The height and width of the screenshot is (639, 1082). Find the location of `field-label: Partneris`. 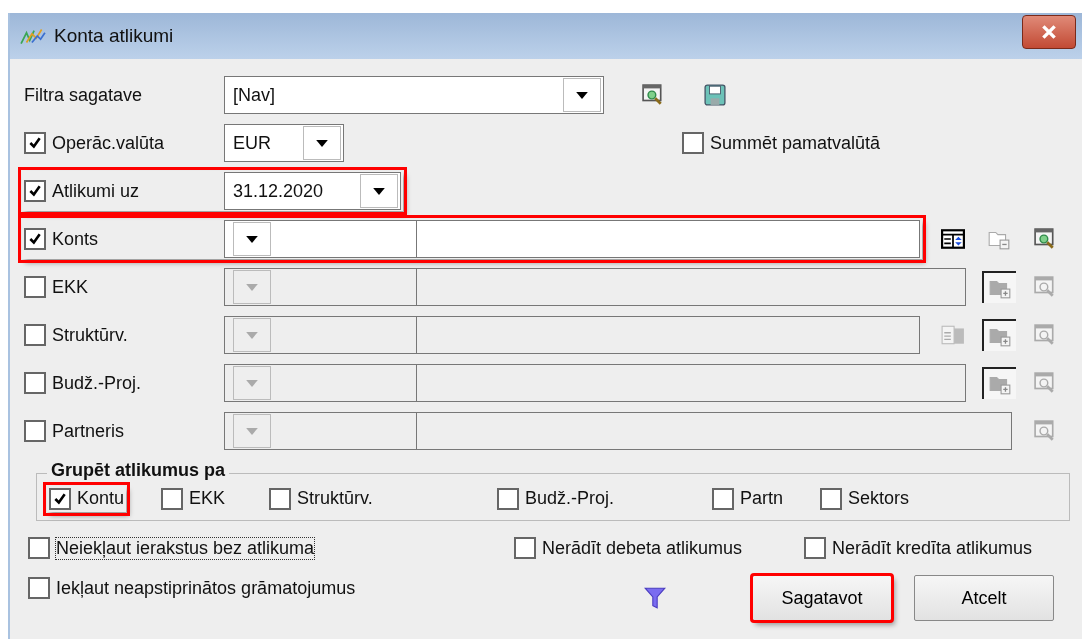

field-label: Partneris is located at coordinates (88, 431).